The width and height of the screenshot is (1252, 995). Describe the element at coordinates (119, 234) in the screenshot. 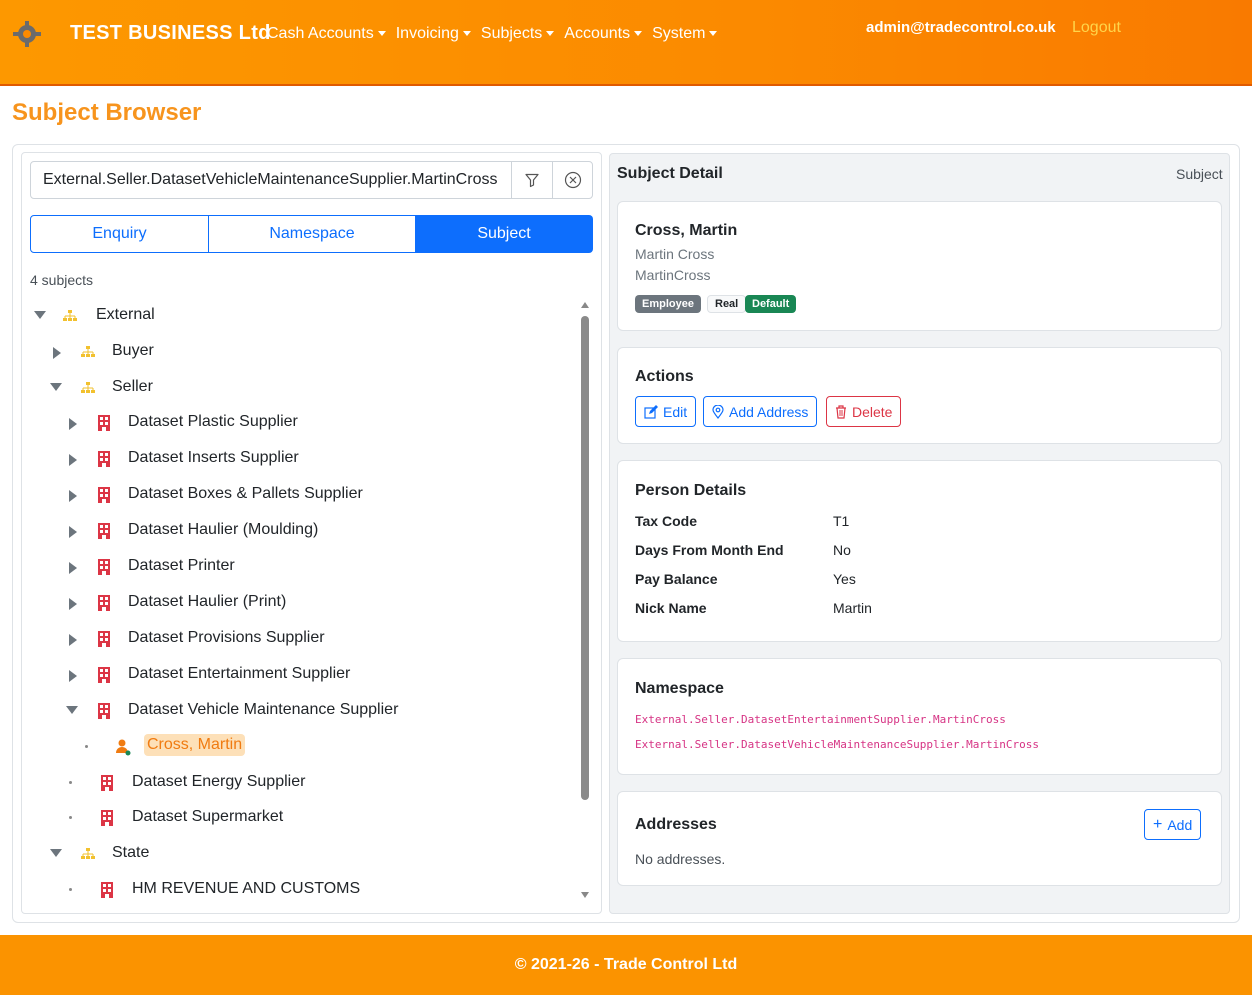

I see `tab-enquiry: Enquiry` at that location.